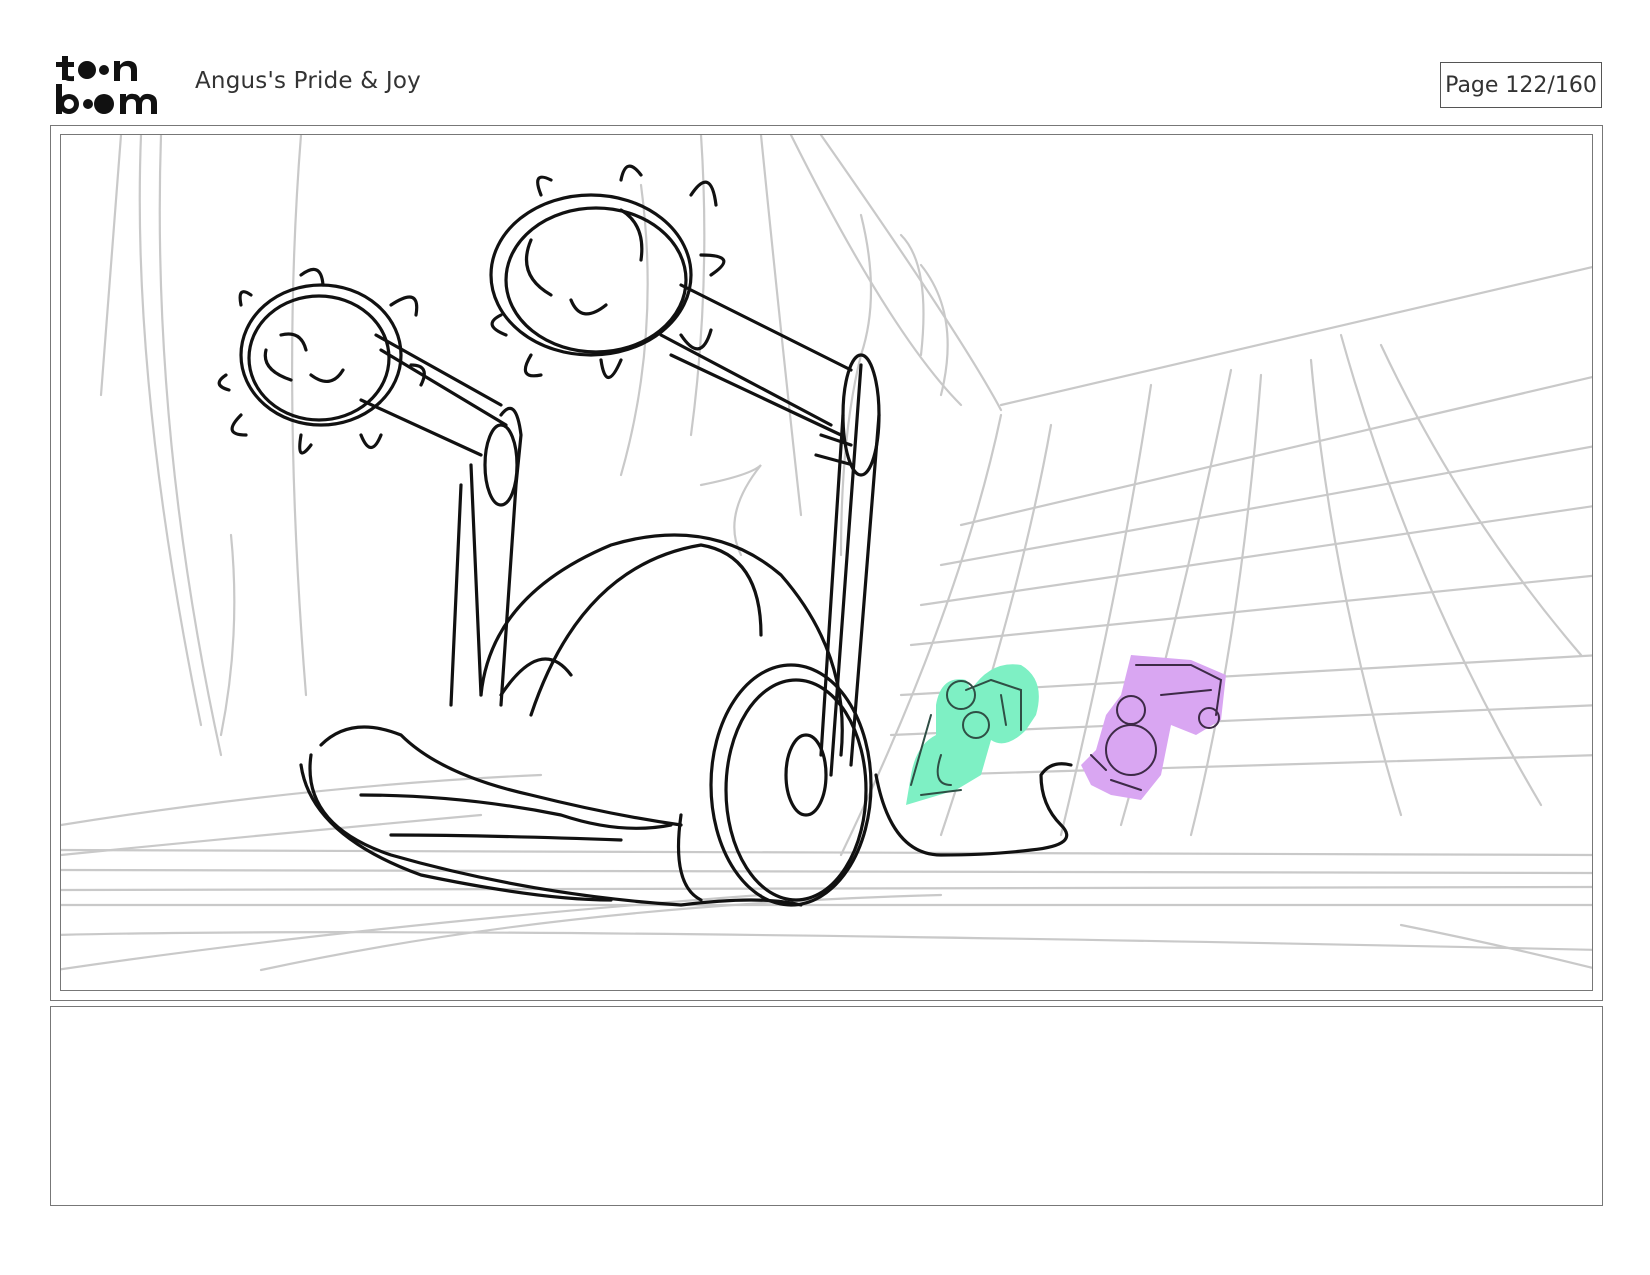 Image resolution: width=1650 pixels, height=1275 pixels. I want to click on project-title: Angus's Pride & Joy, so click(308, 81).